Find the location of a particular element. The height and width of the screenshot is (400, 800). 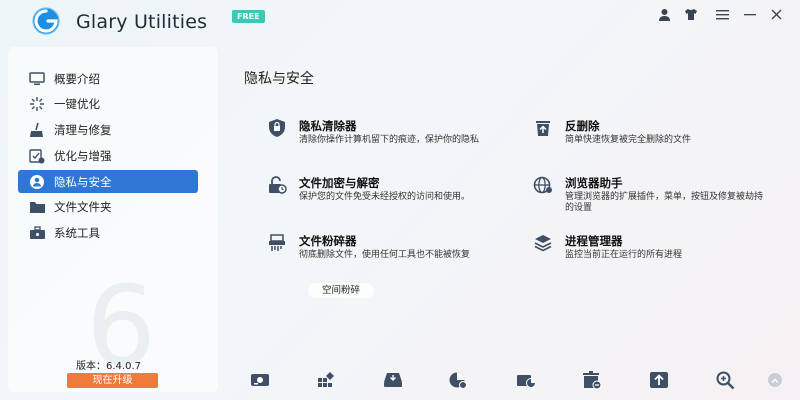

tool-name: 进程管理器 is located at coordinates (594, 241).